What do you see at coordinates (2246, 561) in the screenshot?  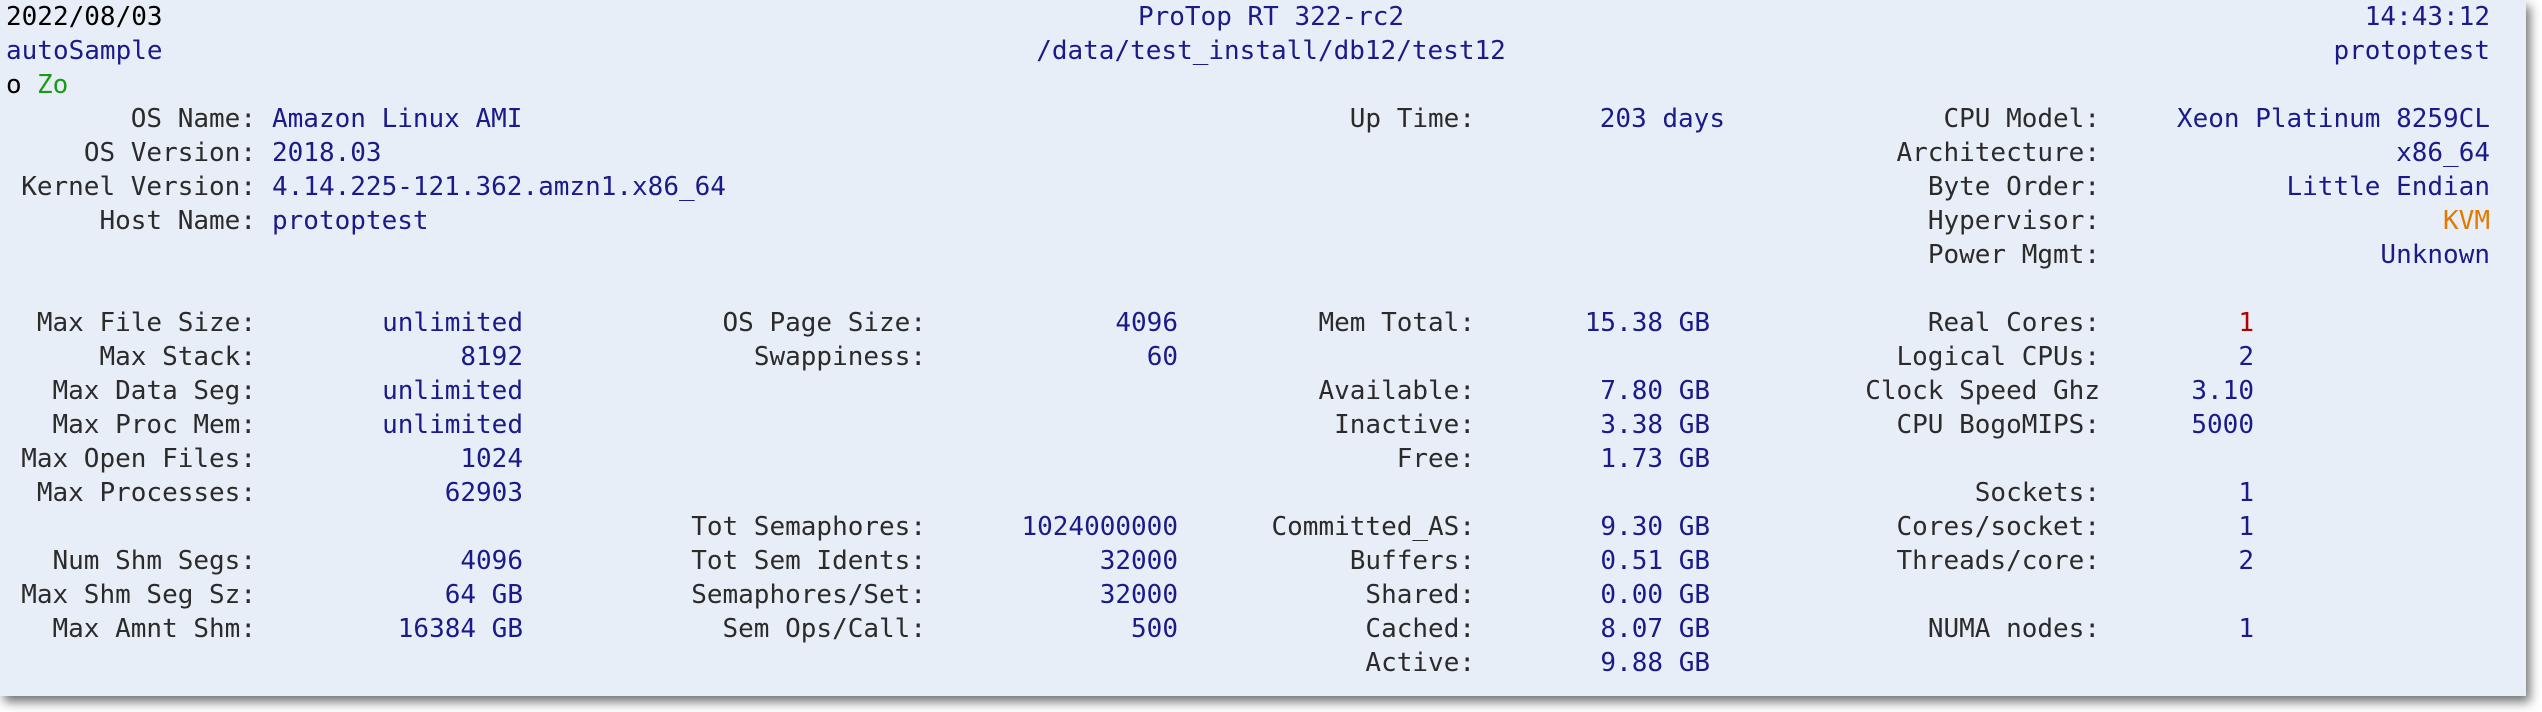 I see `threads-per-core-value: 2` at bounding box center [2246, 561].